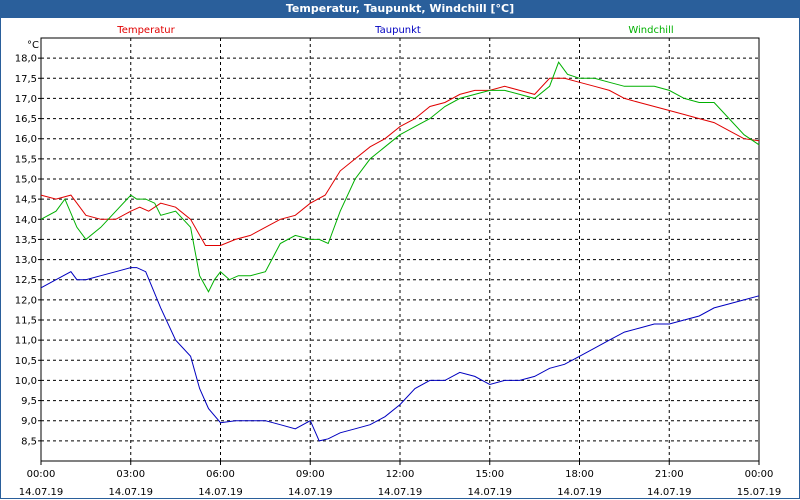  What do you see at coordinates (650, 30) in the screenshot?
I see `legend-item-windchill: Windchill` at bounding box center [650, 30].